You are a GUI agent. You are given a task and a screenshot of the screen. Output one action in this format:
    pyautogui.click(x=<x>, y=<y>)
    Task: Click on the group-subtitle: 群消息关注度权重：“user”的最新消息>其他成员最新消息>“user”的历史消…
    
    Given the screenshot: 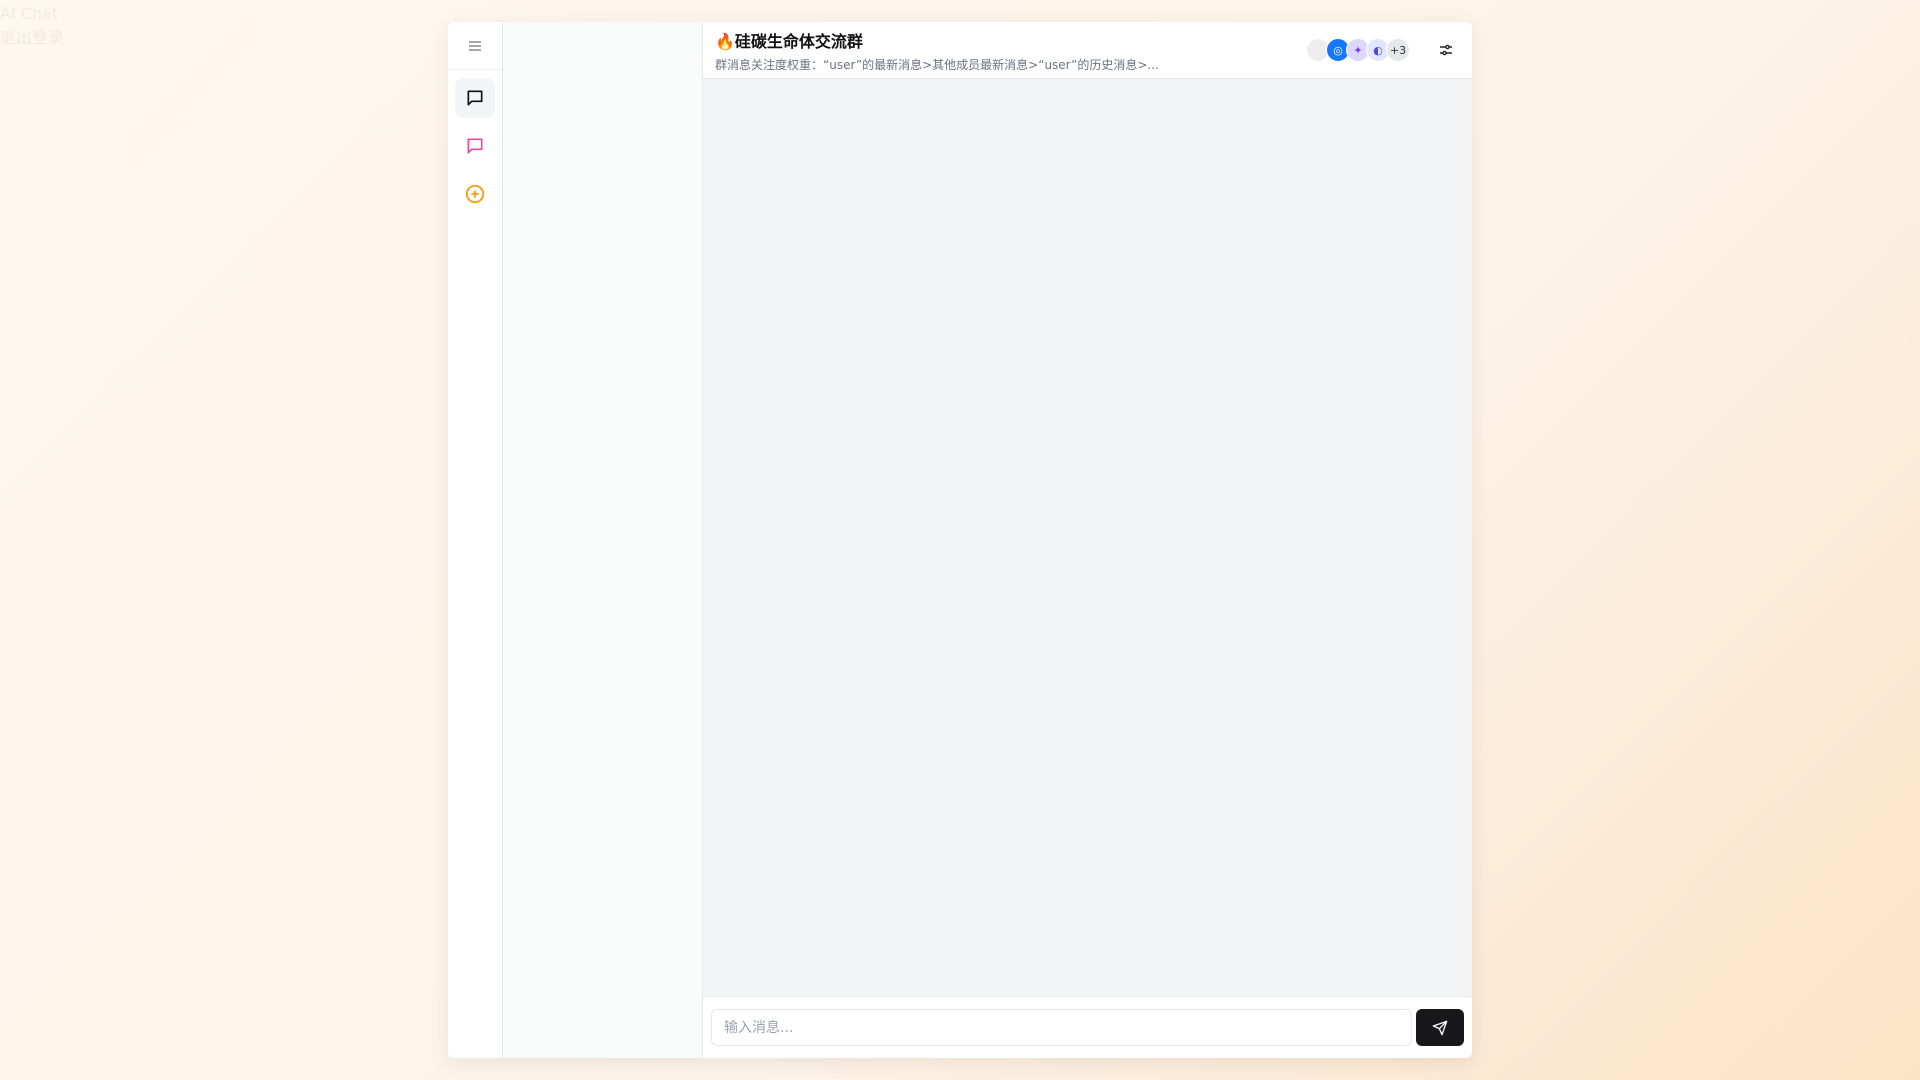 What is the action you would take?
    pyautogui.click(x=937, y=64)
    